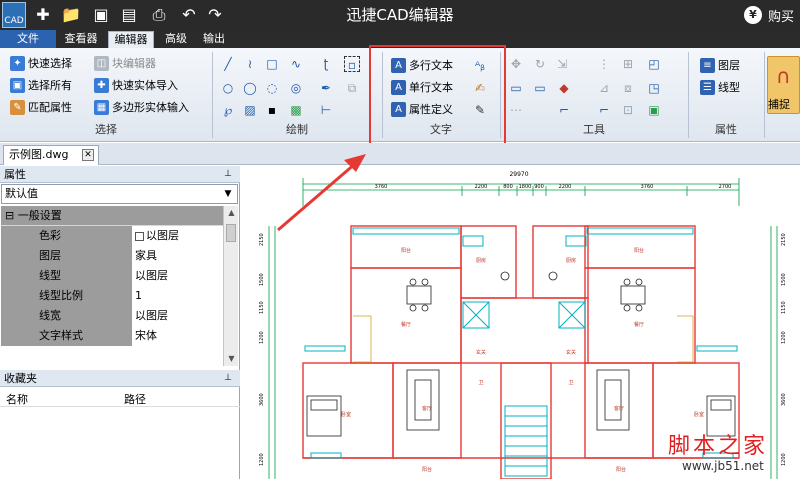 This screenshot has height=479, width=800. I want to click on rectangle-icon: □, so click(272, 64).